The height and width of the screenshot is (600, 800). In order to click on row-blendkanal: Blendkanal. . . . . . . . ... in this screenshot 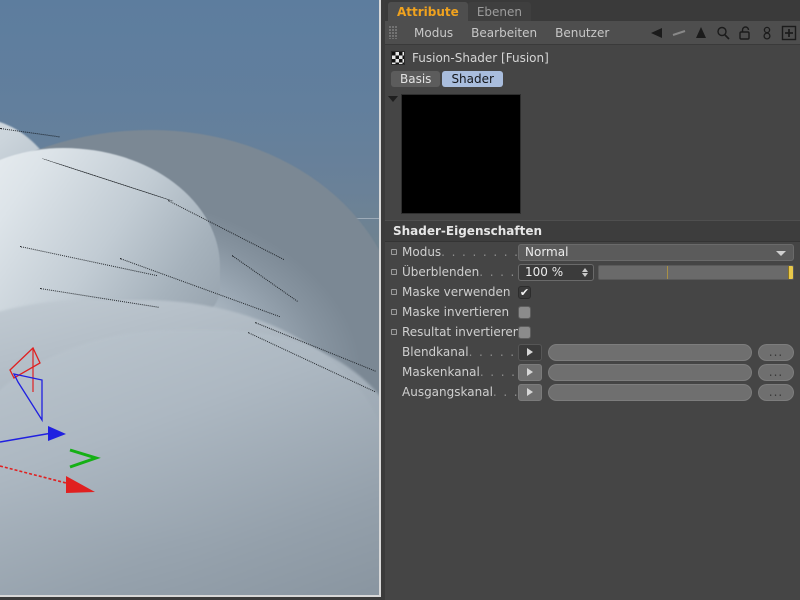, I will do `click(592, 352)`.